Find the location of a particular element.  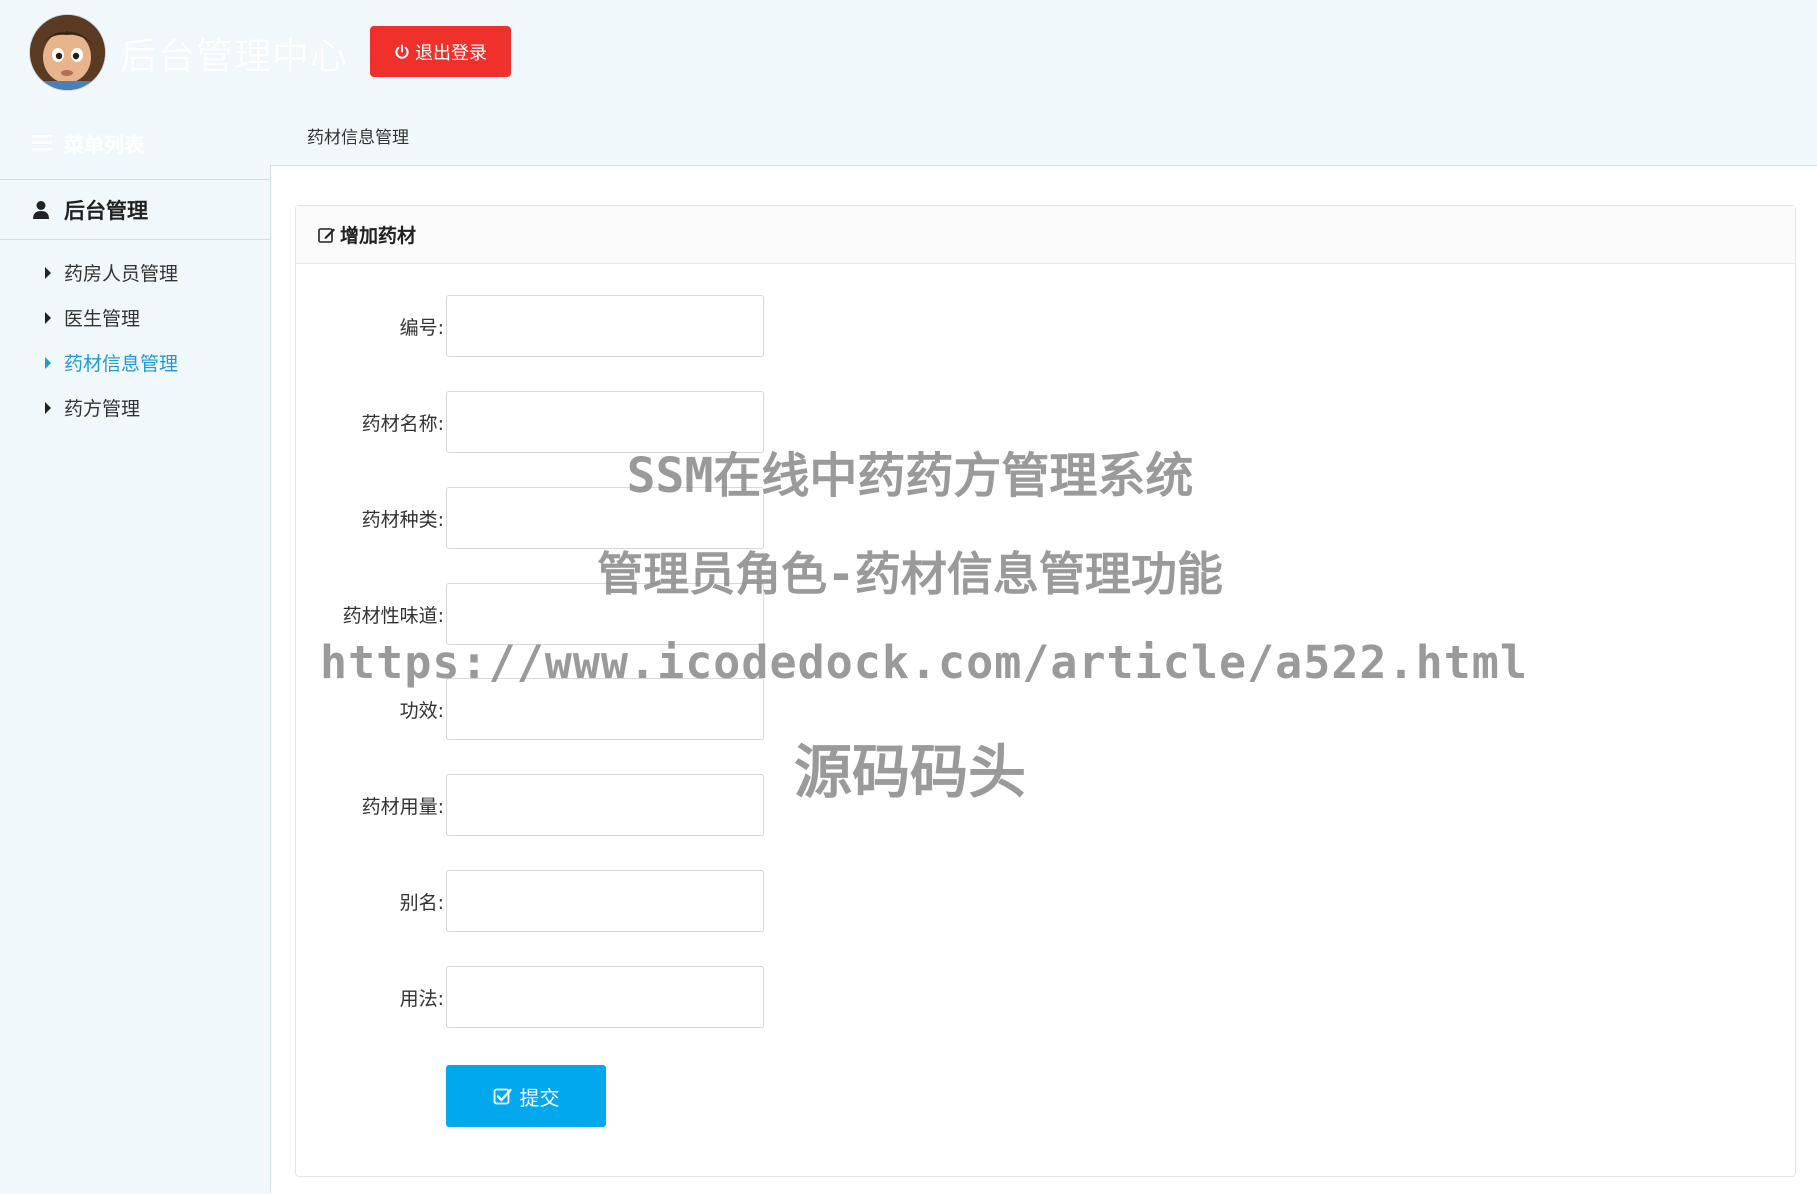

herb-name-input is located at coordinates (605, 422).